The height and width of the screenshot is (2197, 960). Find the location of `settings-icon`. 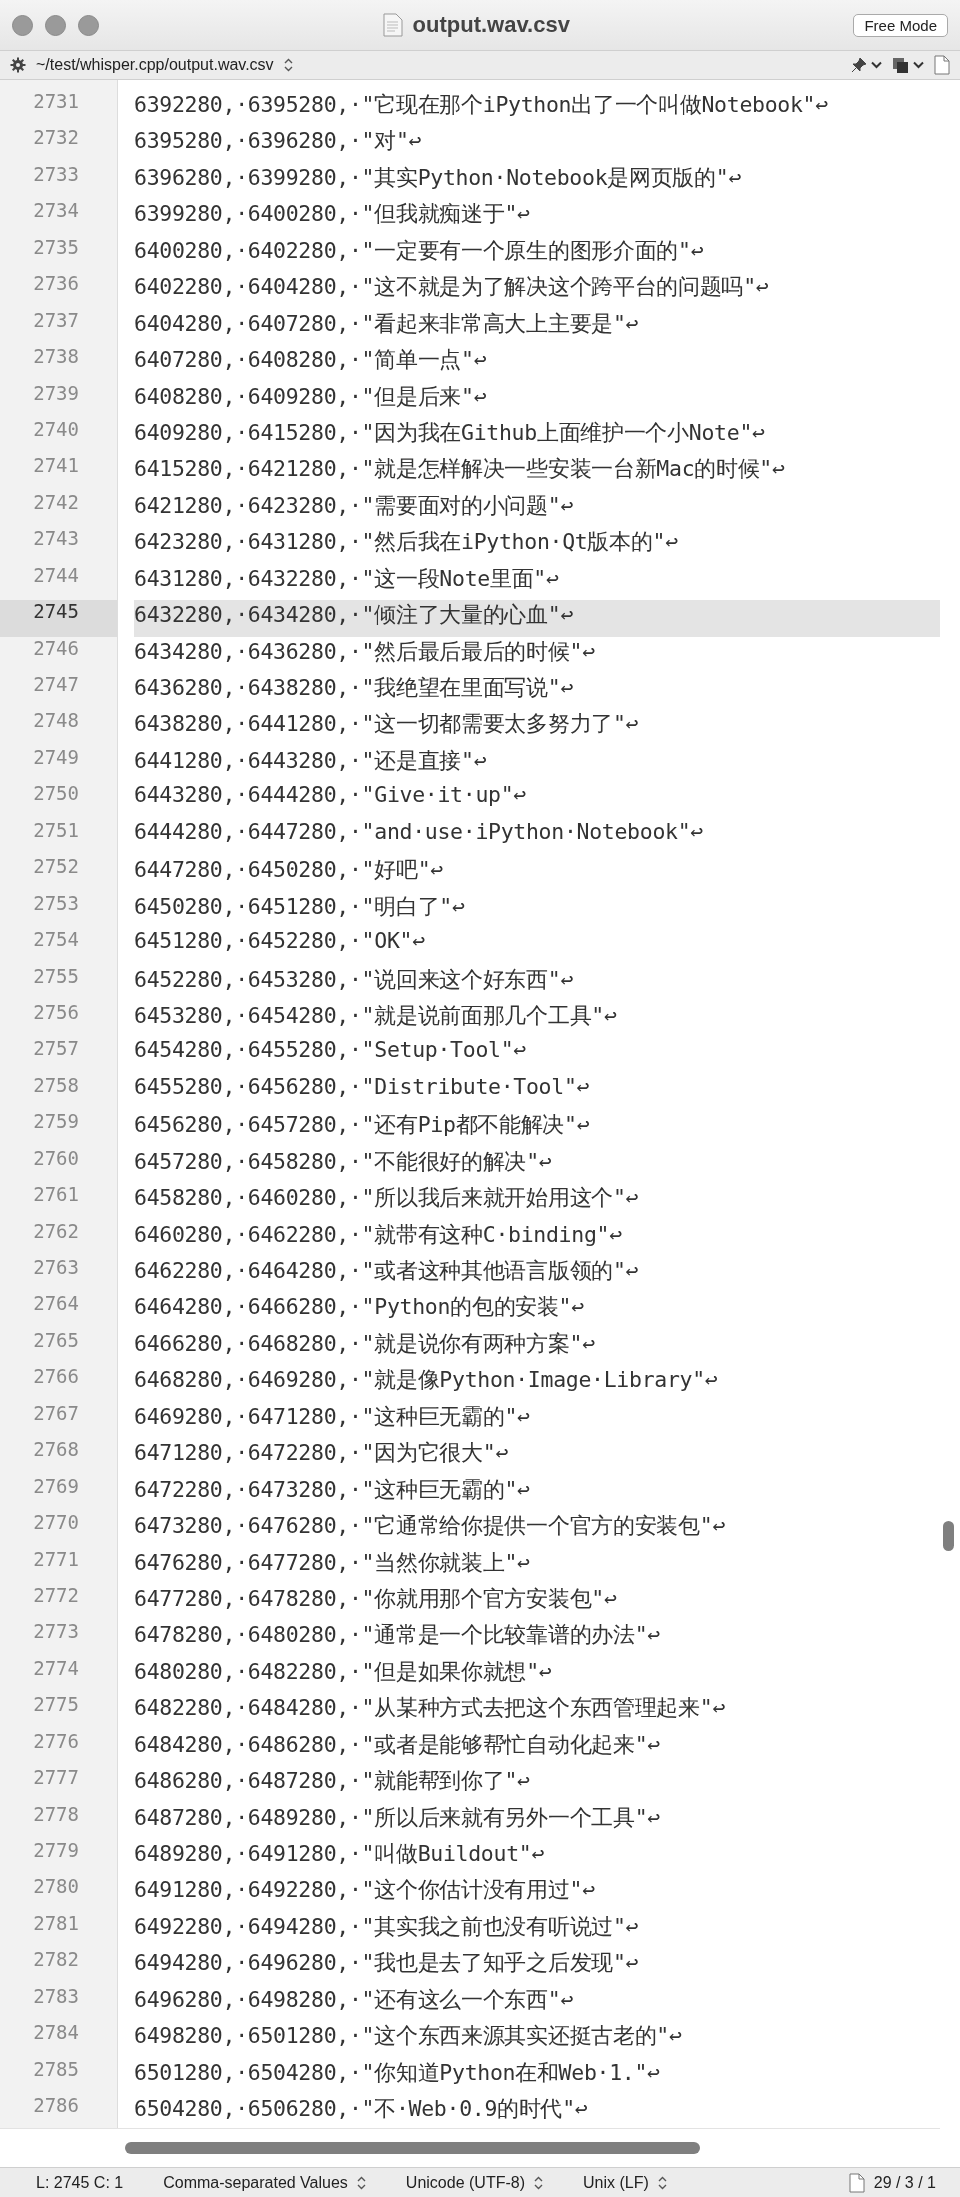

settings-icon is located at coordinates (18, 65).